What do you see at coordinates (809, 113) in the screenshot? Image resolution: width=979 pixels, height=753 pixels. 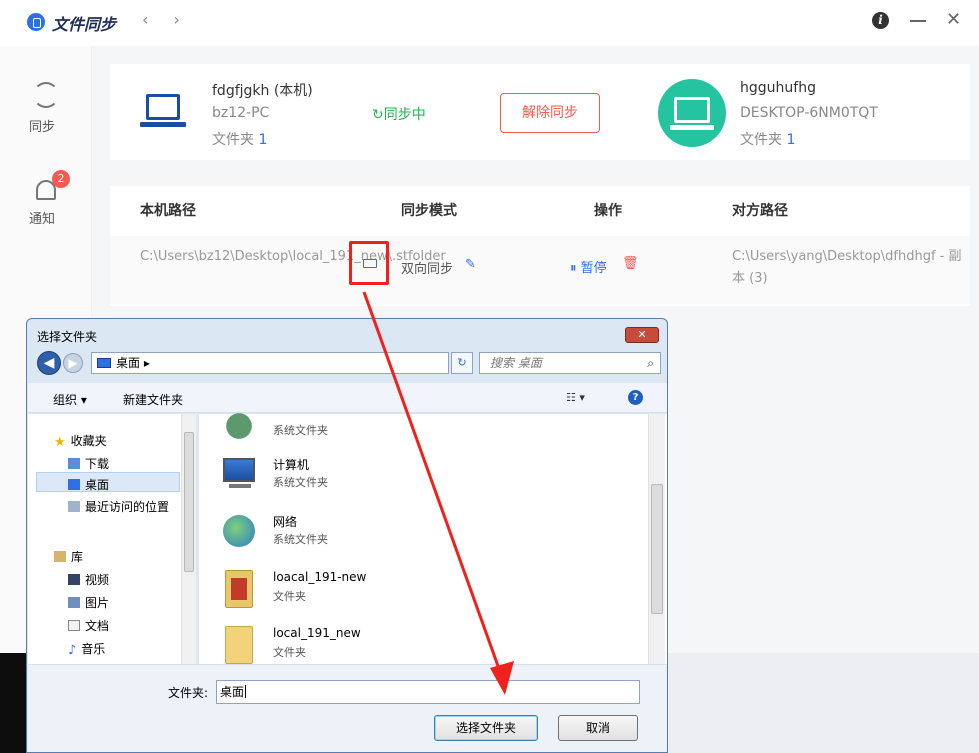 I see `remote-device-host: DESKTOP-6NM0TQT` at bounding box center [809, 113].